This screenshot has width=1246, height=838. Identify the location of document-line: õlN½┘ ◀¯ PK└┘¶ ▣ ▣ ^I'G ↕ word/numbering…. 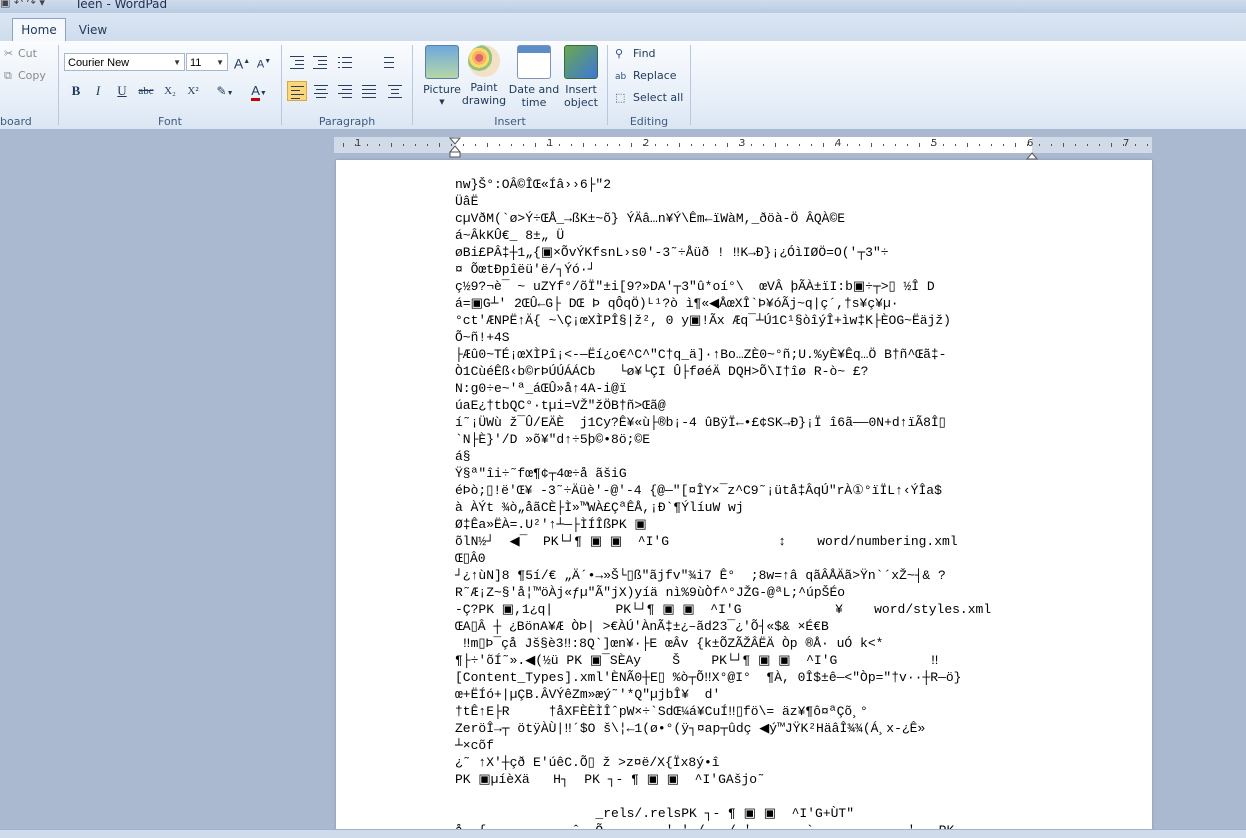
(706, 541).